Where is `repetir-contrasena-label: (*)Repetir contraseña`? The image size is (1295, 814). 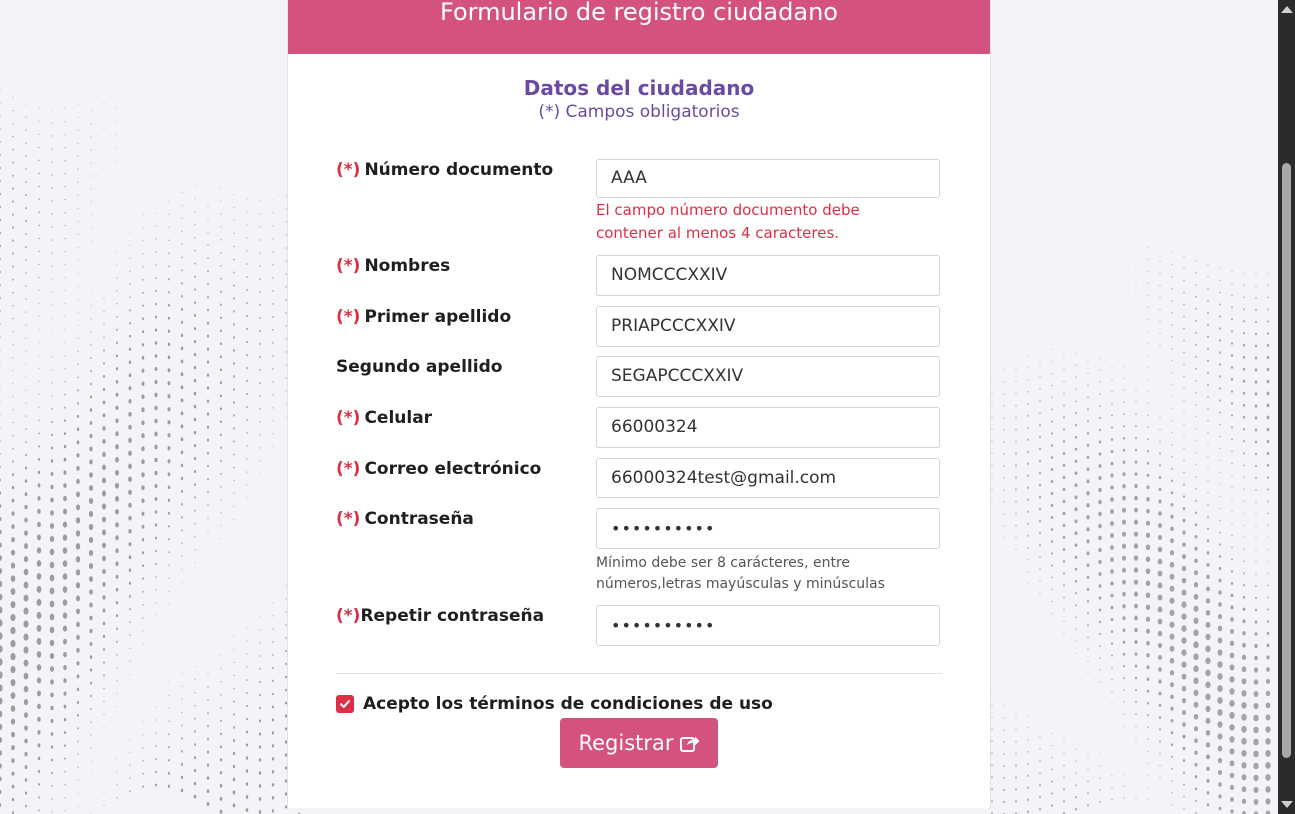
repetir-contrasena-label: (*)Repetir contraseña is located at coordinates (440, 616).